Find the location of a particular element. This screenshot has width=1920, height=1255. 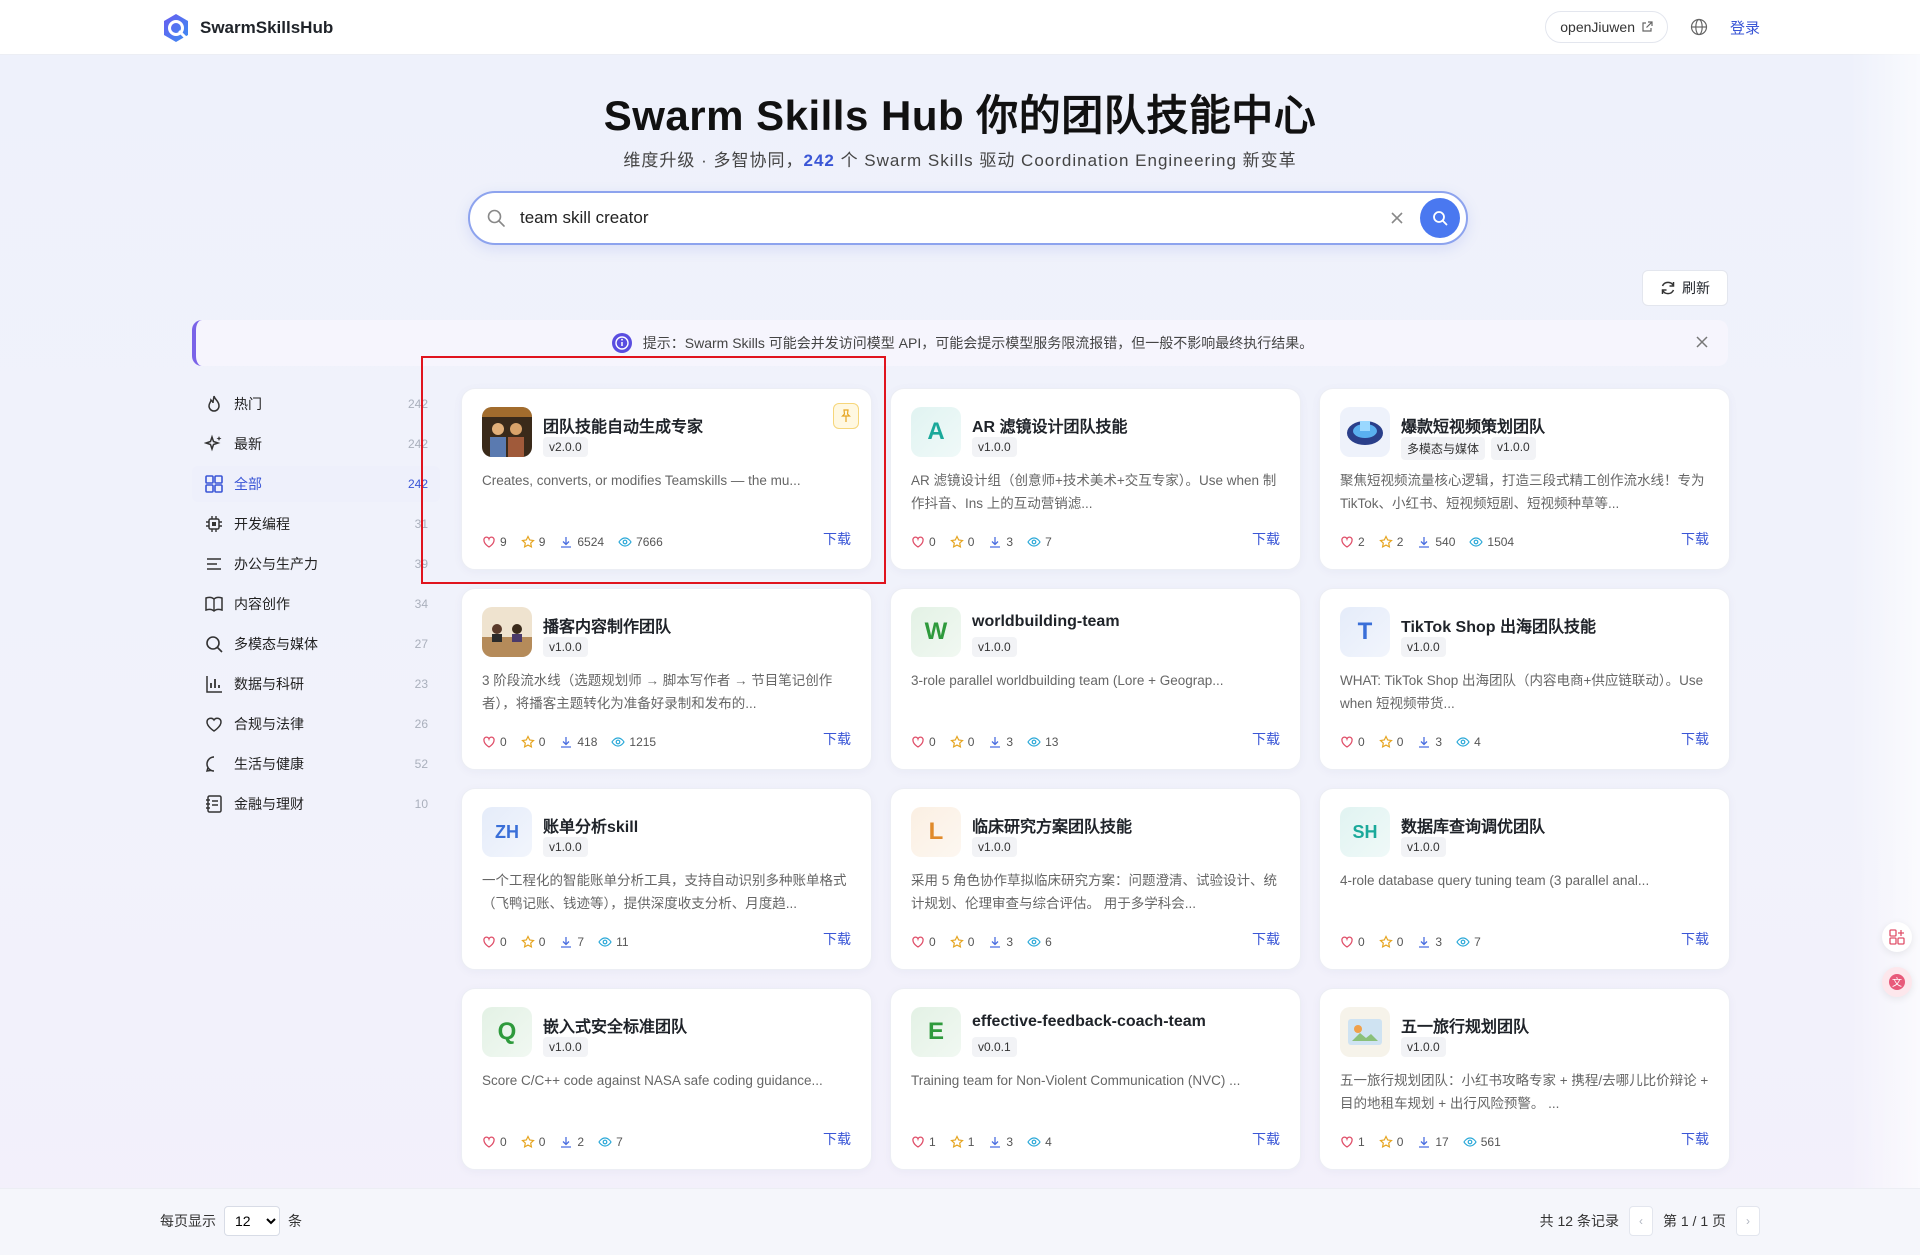

like-count: 2 is located at coordinates (1352, 542).